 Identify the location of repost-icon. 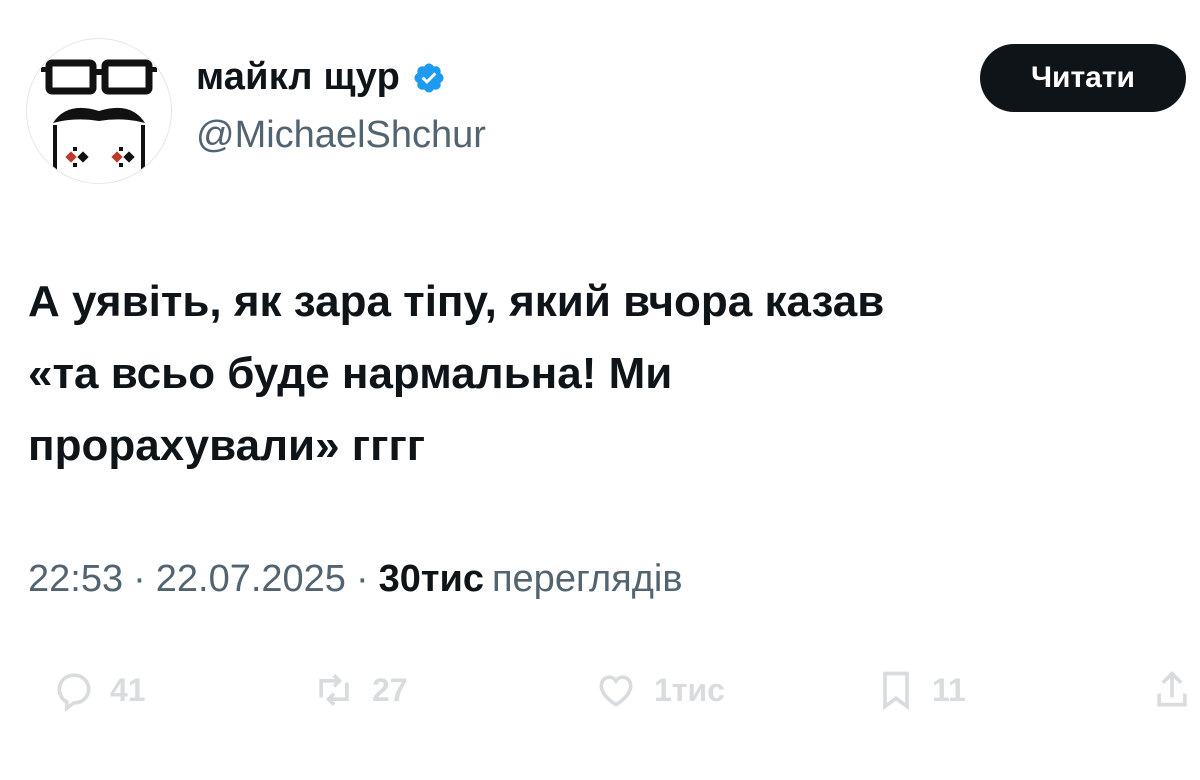
(334, 690).